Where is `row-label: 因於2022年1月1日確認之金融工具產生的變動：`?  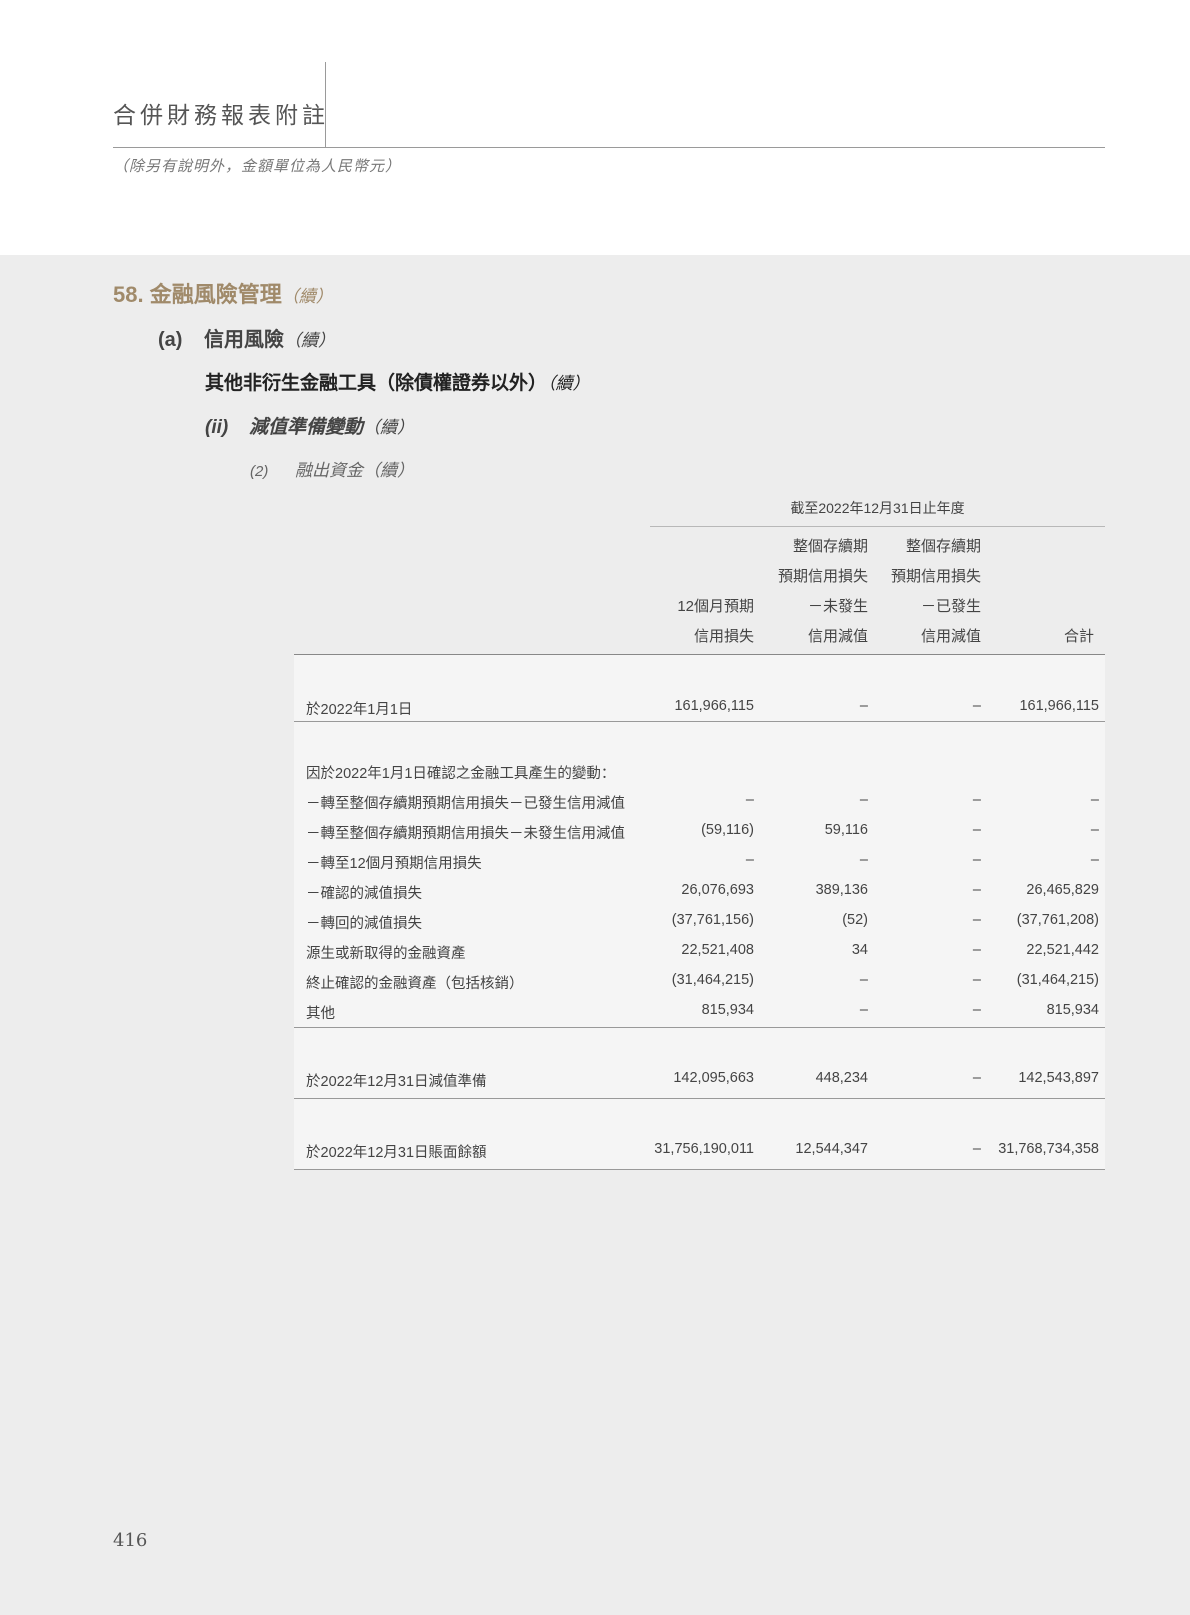
row-label: 因於2022年1月1日確認之金融工具產生的變動： is located at coordinates (461, 774).